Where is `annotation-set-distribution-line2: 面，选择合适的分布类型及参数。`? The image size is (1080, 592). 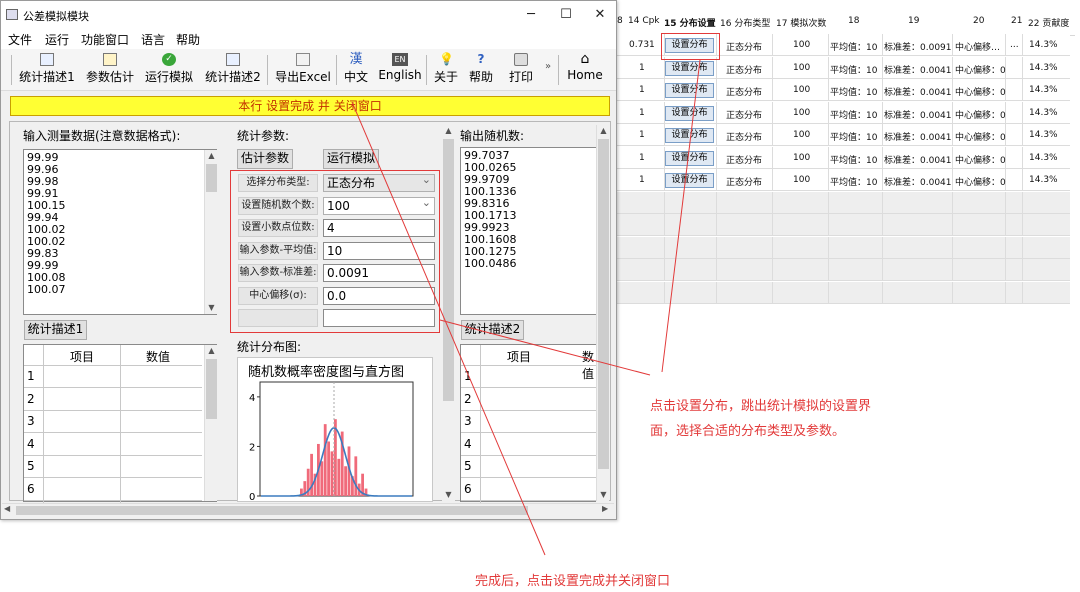
annotation-set-distribution-line2: 面，选择合适的分布类型及参数。 is located at coordinates (748, 431).